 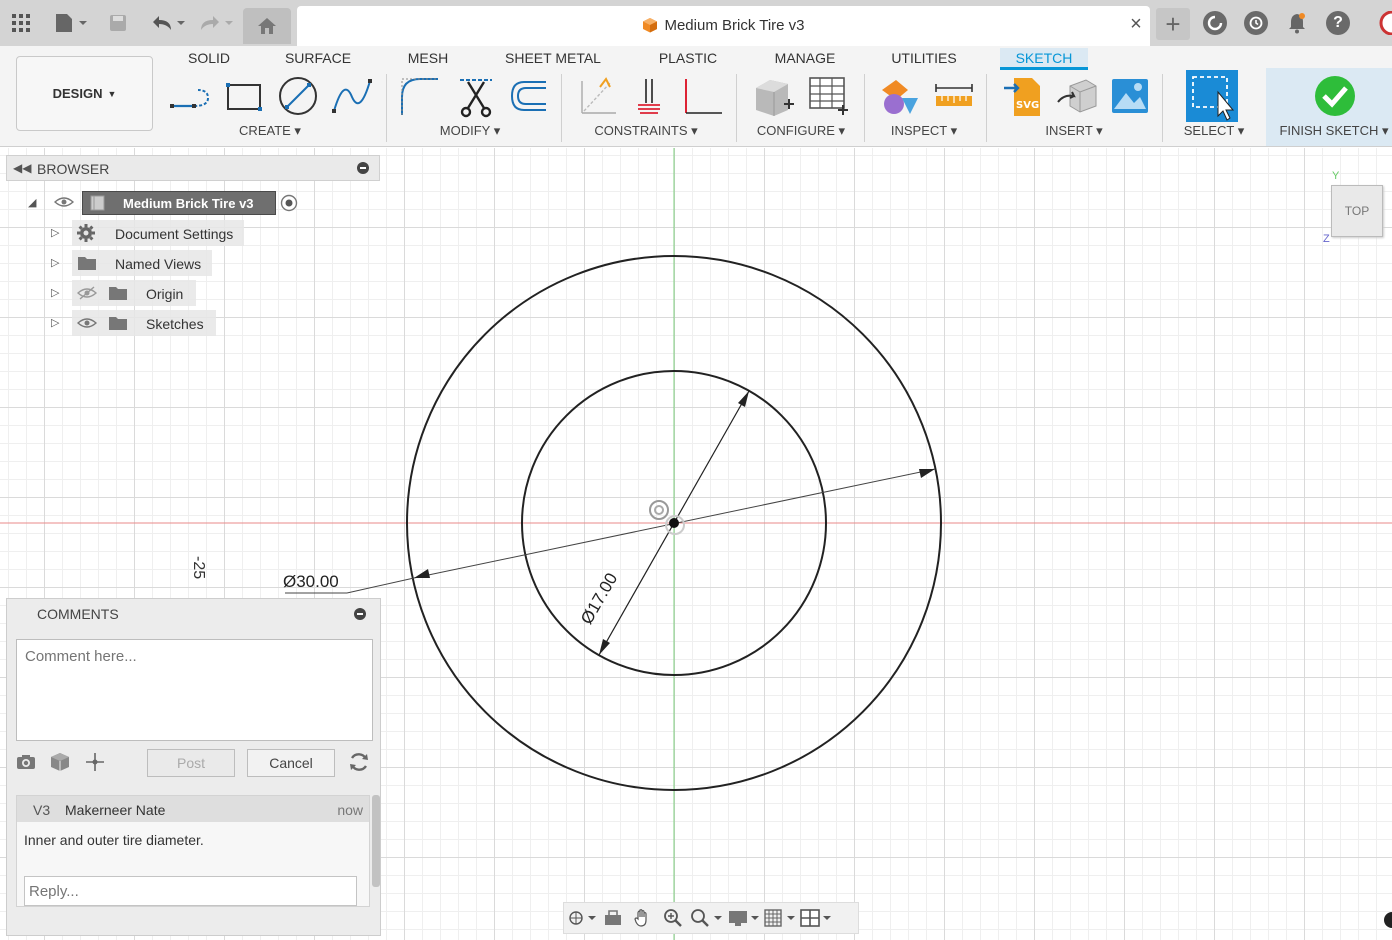 I want to click on pan-hand-icon, so click(x=643, y=918).